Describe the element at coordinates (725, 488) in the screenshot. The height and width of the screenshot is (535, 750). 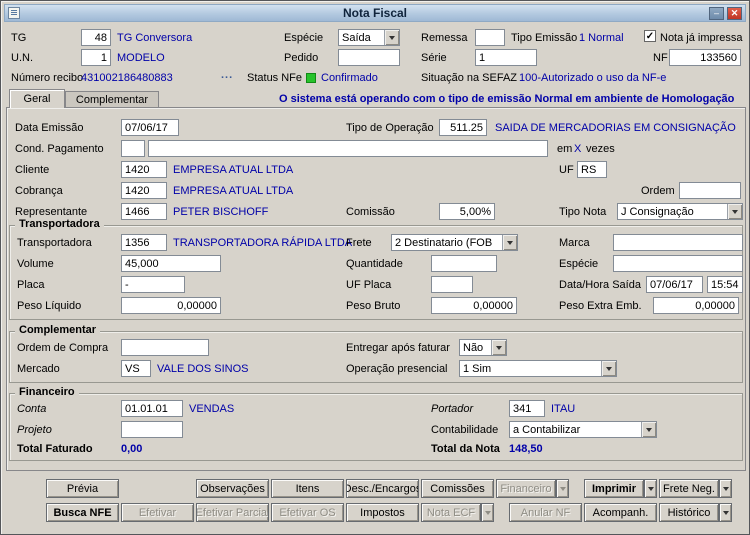
I see `frete-neg-dropdown-button` at that location.